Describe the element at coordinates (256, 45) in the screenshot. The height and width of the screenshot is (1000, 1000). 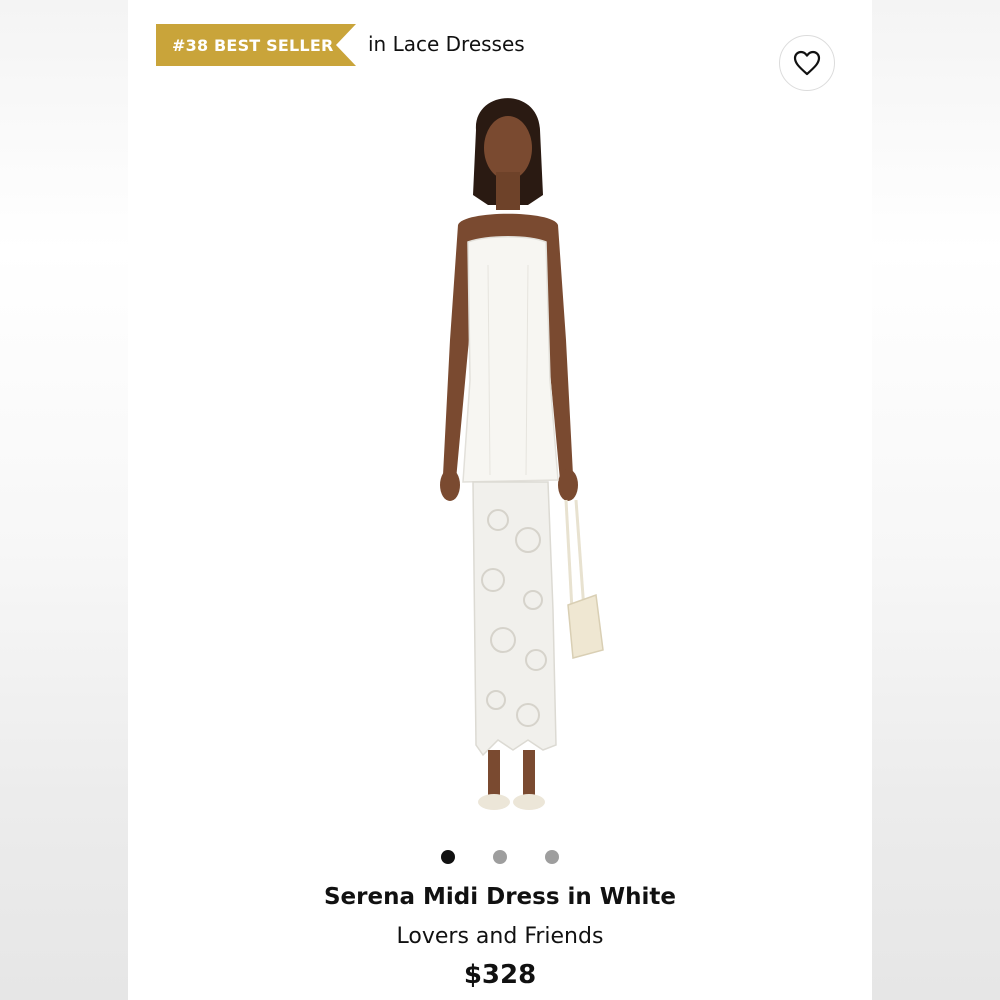
I see `best-seller-badge: #38 BEST SELLER` at that location.